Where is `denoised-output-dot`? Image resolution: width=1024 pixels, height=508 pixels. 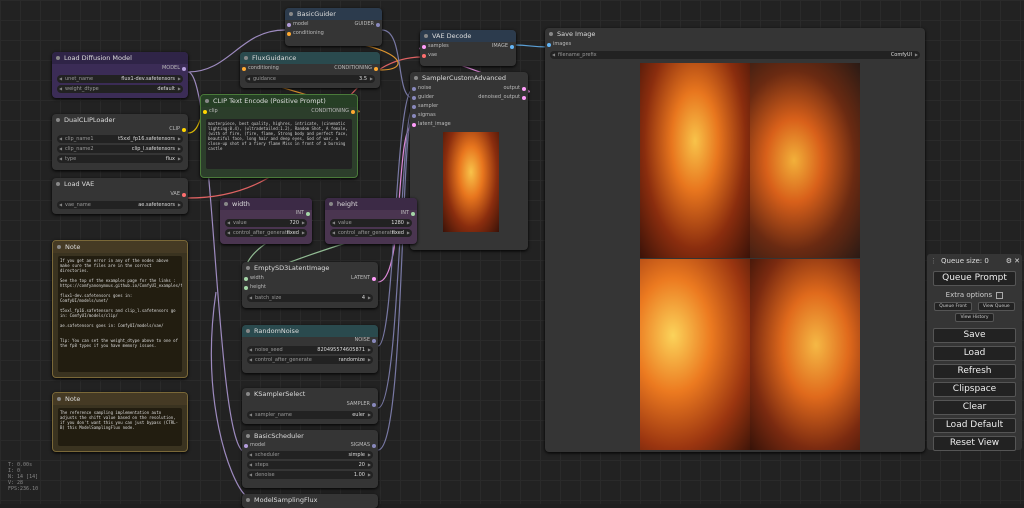 denoised-output-dot is located at coordinates (524, 97).